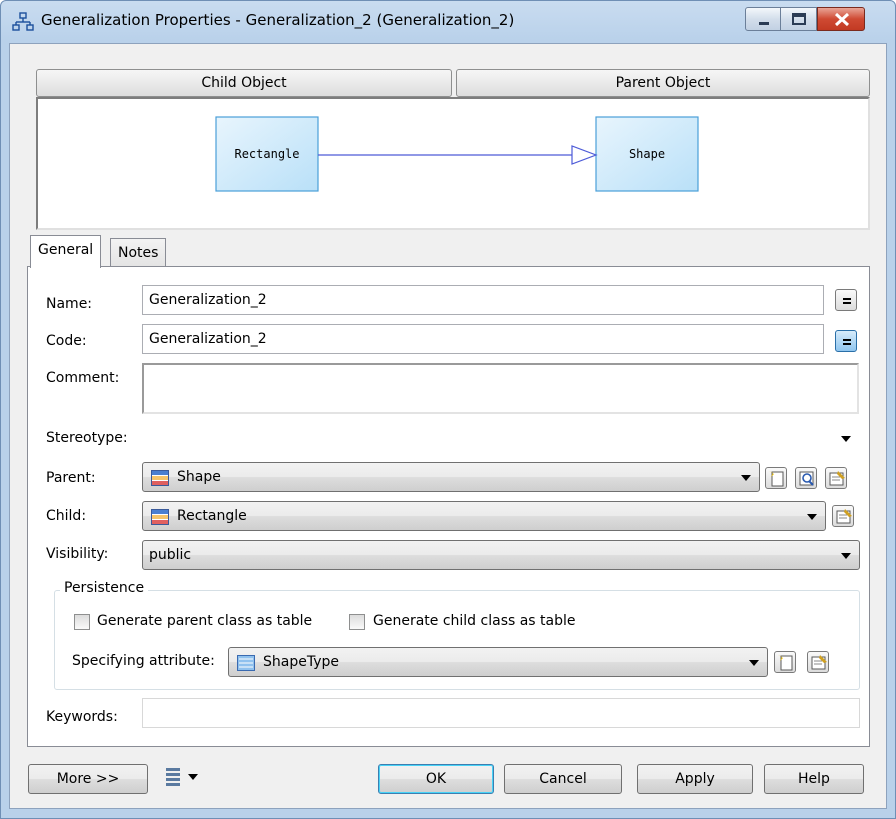 The image size is (896, 819). Describe the element at coordinates (104, 588) in the screenshot. I see `persistence-title: Persistence` at that location.